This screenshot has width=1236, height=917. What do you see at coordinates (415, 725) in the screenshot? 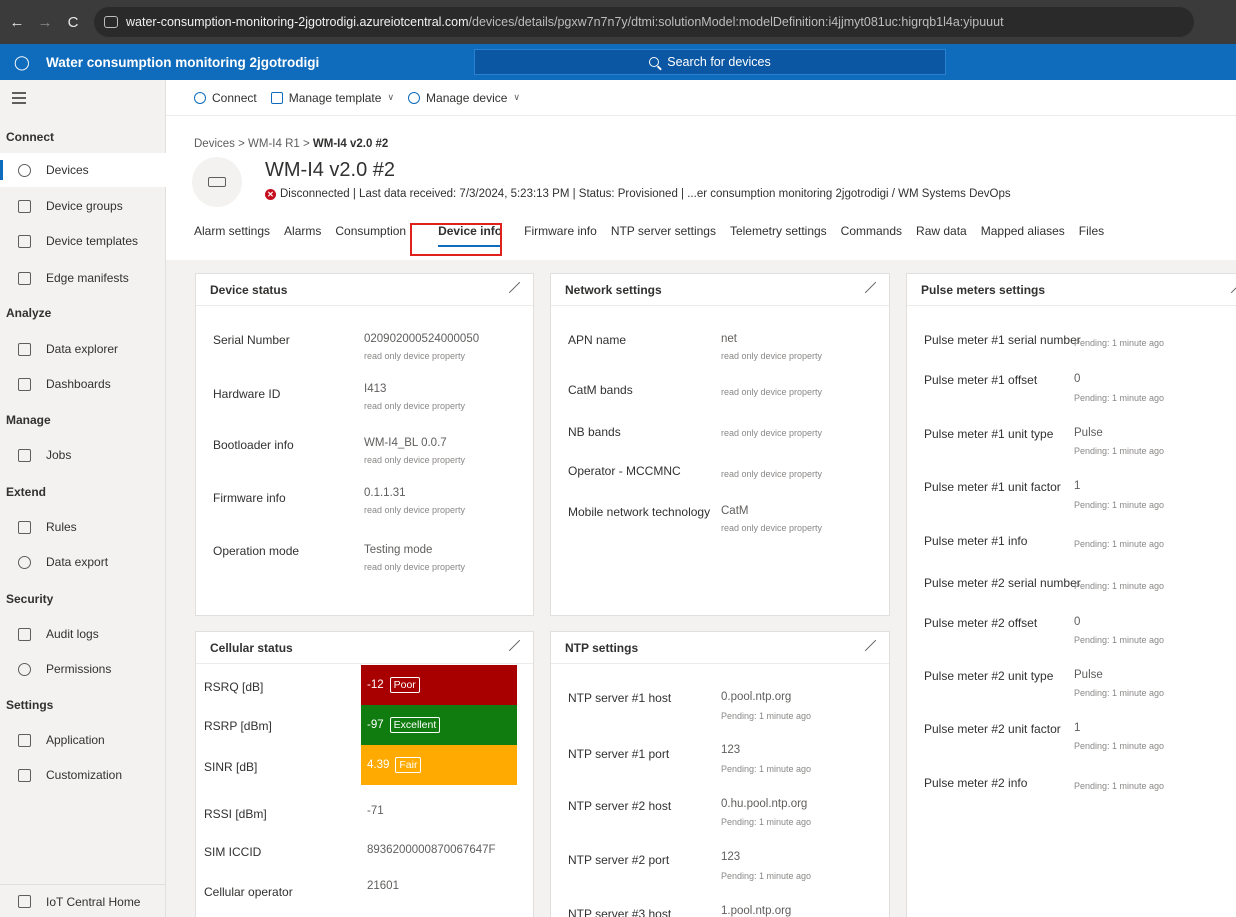
I see `status-badge: Excellent` at bounding box center [415, 725].